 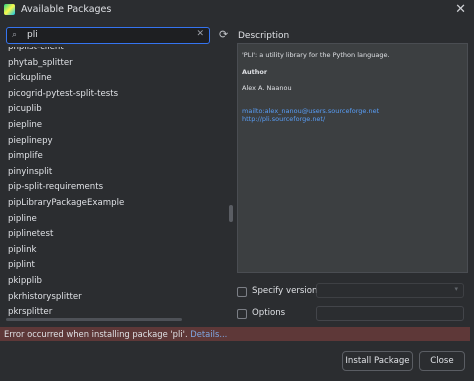 What do you see at coordinates (119, 204) in the screenshot?
I see `package-list-item: pipLibraryPackageExample` at bounding box center [119, 204].